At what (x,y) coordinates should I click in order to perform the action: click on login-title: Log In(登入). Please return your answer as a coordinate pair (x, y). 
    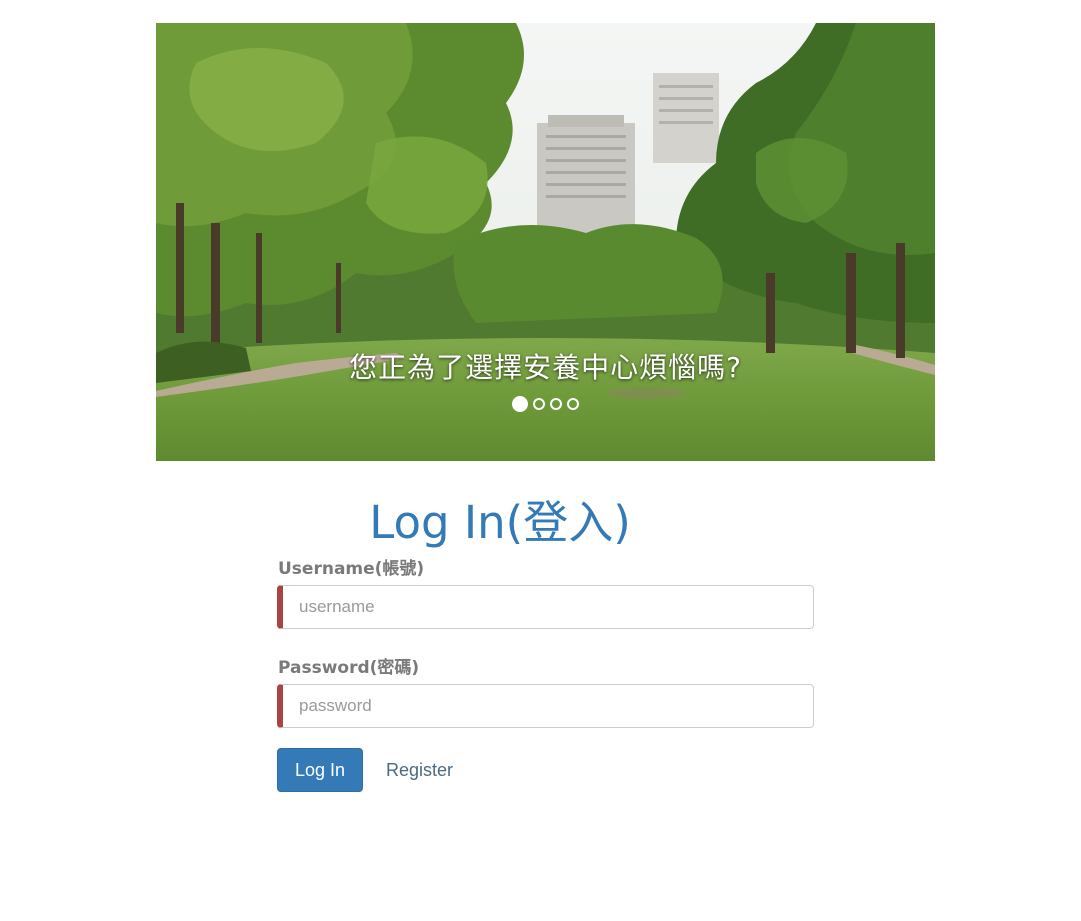
    Looking at the image, I should click on (500, 522).